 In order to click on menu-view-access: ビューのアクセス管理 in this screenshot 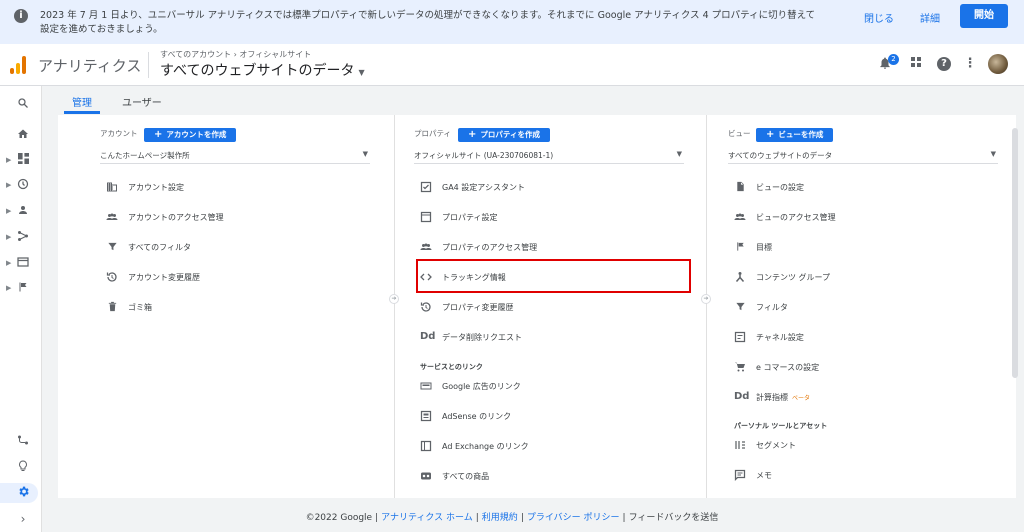, I will do `click(859, 216)`.